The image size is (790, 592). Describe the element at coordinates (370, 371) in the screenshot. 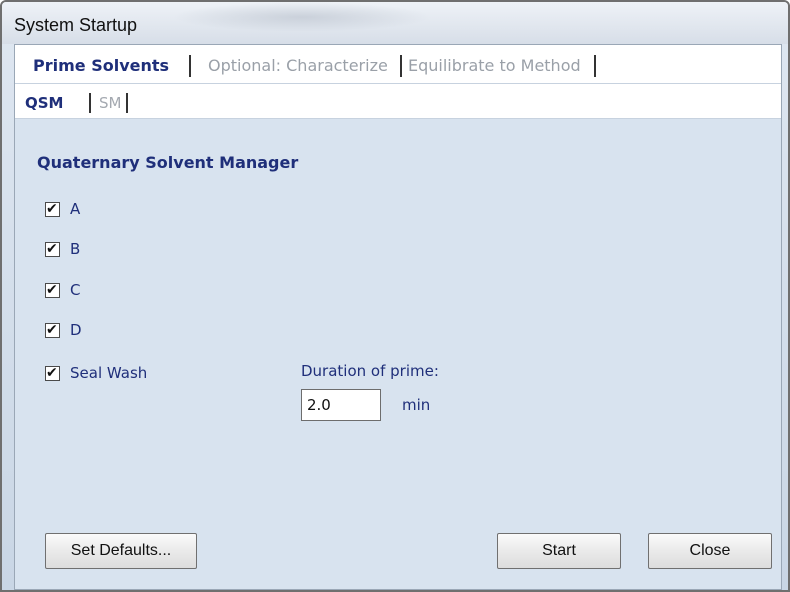

I see `duration-label: Duration of prime:` at that location.